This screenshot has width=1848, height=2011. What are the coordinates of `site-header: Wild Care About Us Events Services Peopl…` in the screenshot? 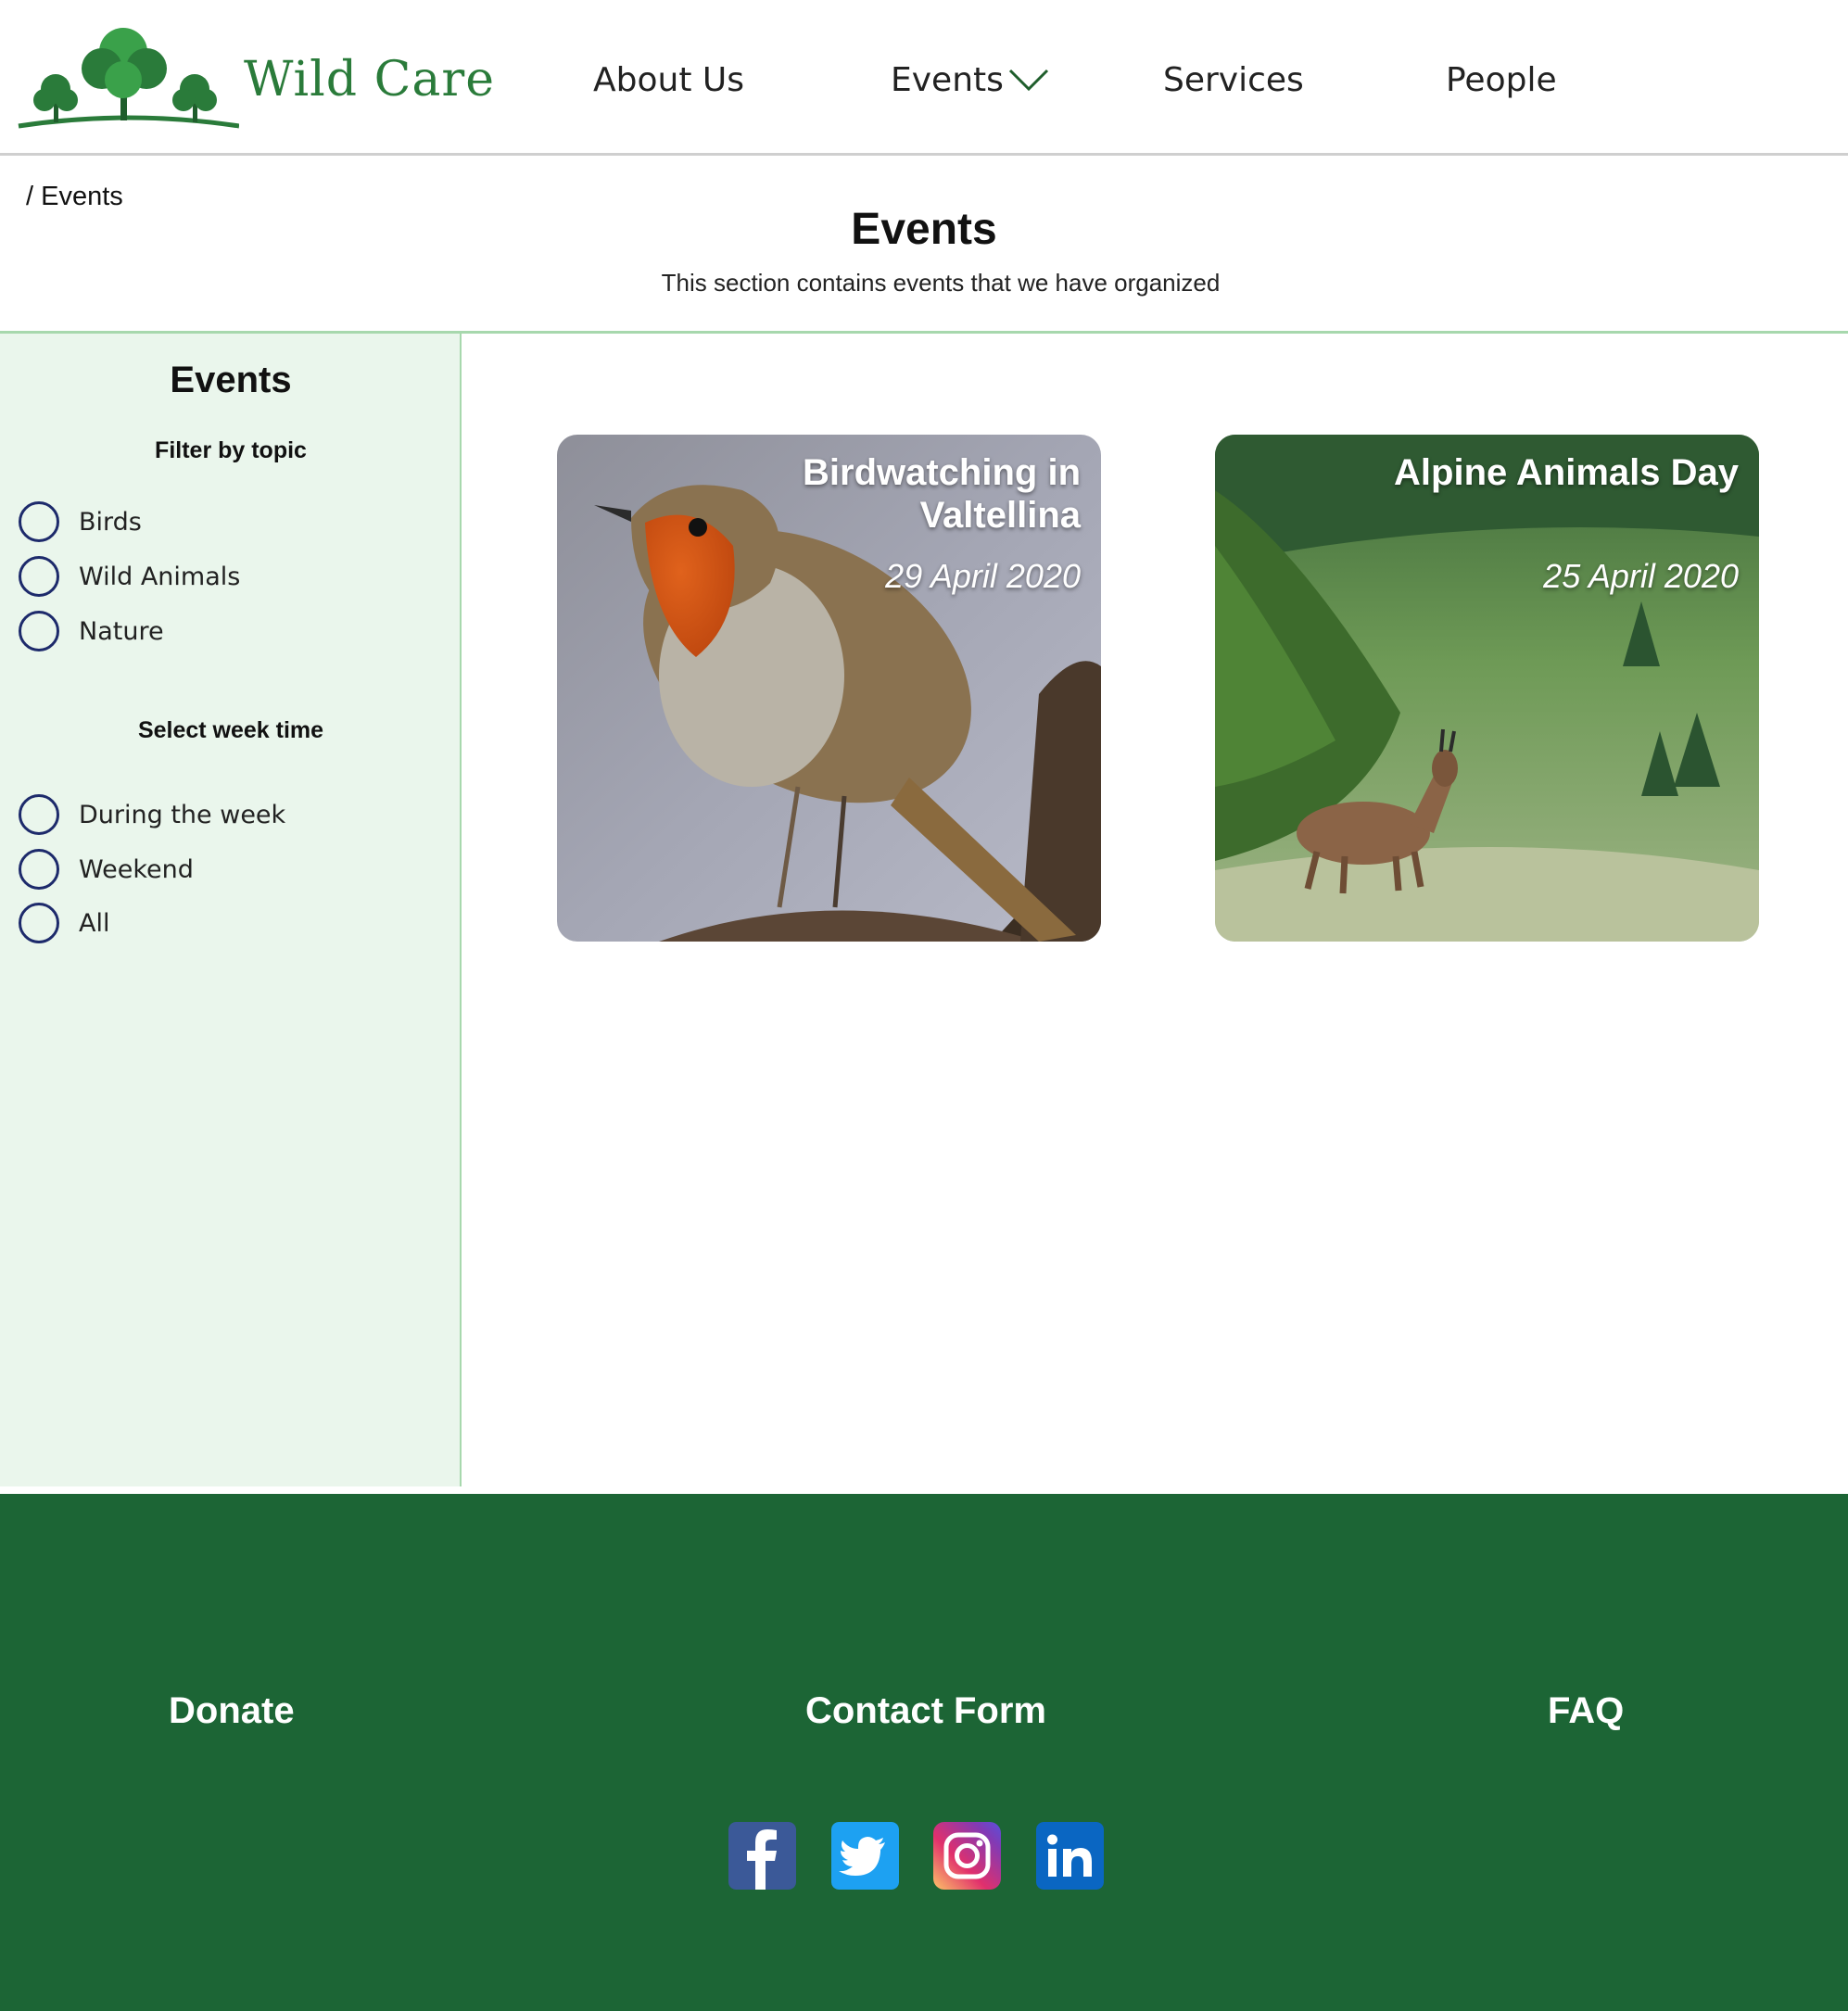 It's located at (924, 78).